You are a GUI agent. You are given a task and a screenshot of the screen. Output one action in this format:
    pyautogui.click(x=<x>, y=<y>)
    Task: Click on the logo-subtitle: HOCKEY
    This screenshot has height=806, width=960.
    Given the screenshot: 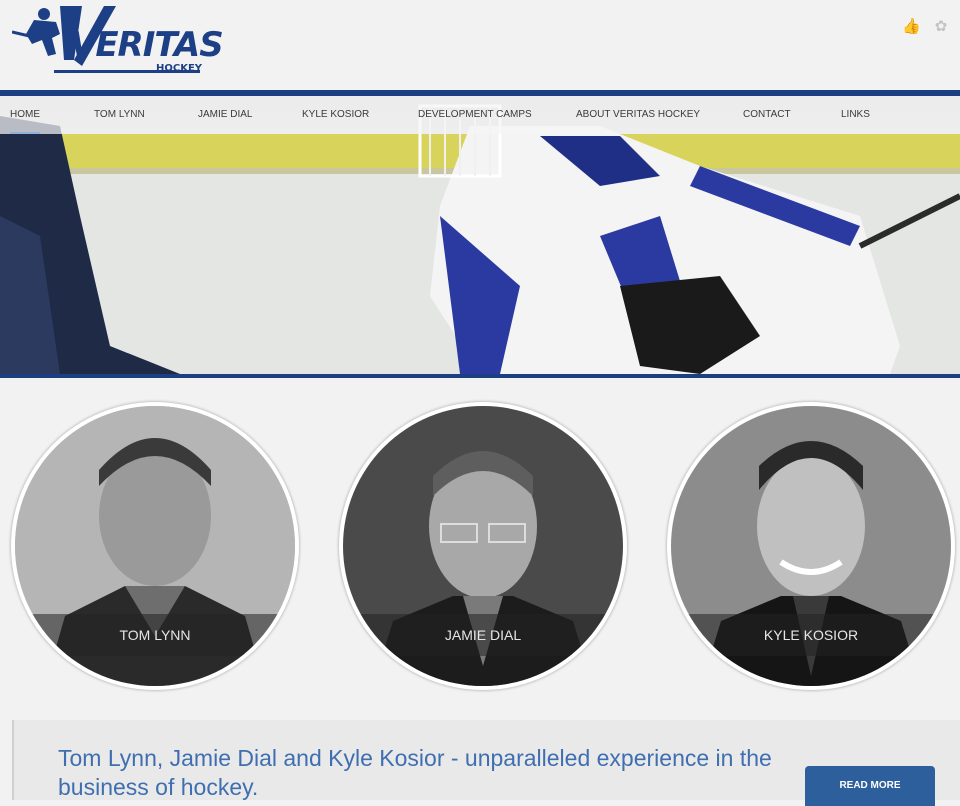 What is the action you would take?
    pyautogui.click(x=179, y=68)
    